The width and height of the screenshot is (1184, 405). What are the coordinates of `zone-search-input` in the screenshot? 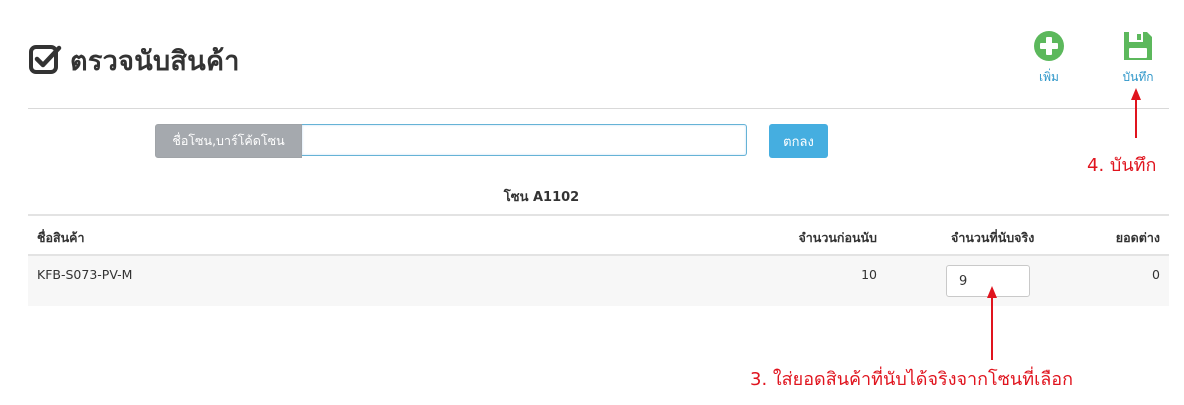 It's located at (524, 140).